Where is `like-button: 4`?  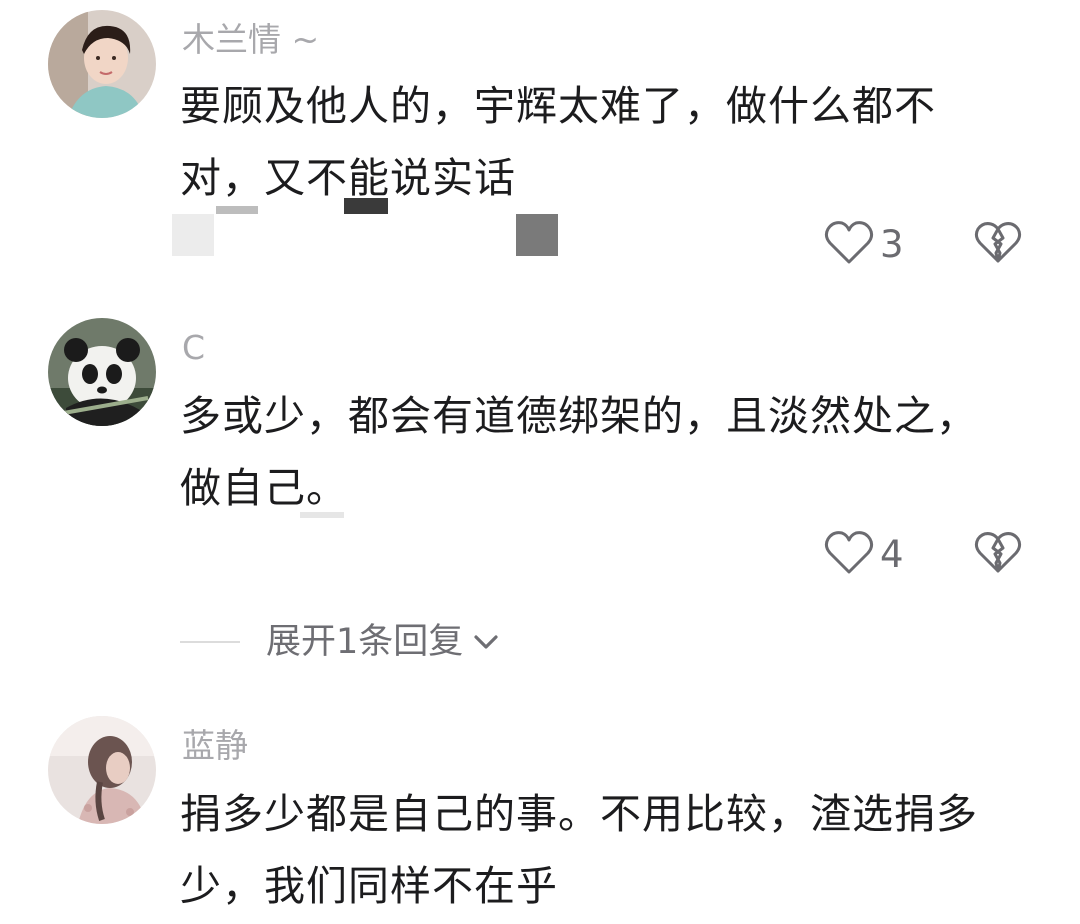 like-button: 4 is located at coordinates (864, 555).